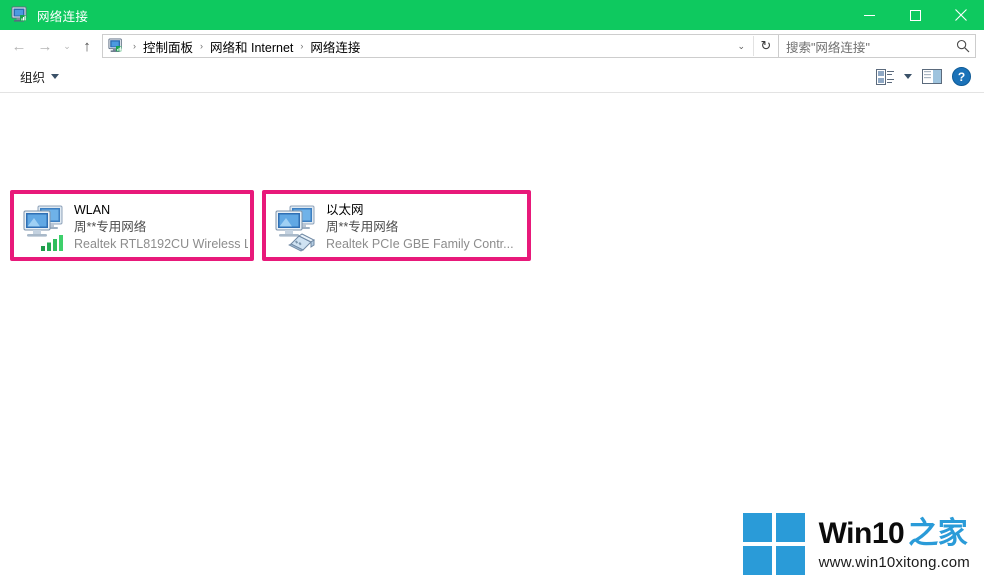 The height and width of the screenshot is (583, 984). Describe the element at coordinates (19, 46) in the screenshot. I see `back-button: ←` at that location.